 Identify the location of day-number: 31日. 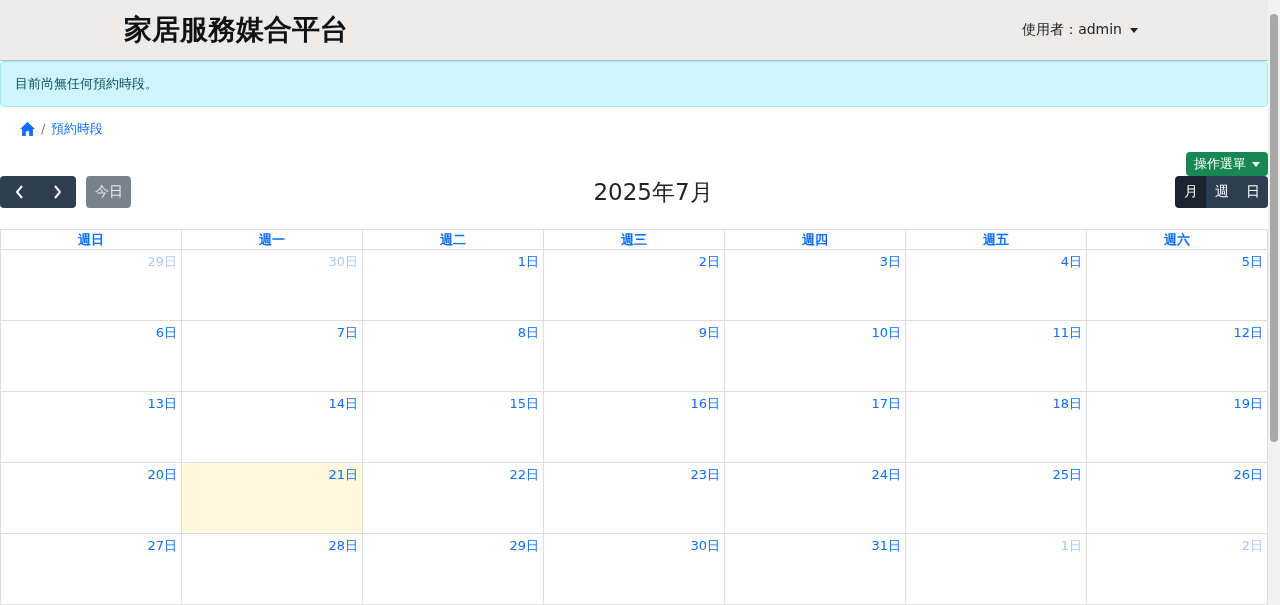
(888, 544).